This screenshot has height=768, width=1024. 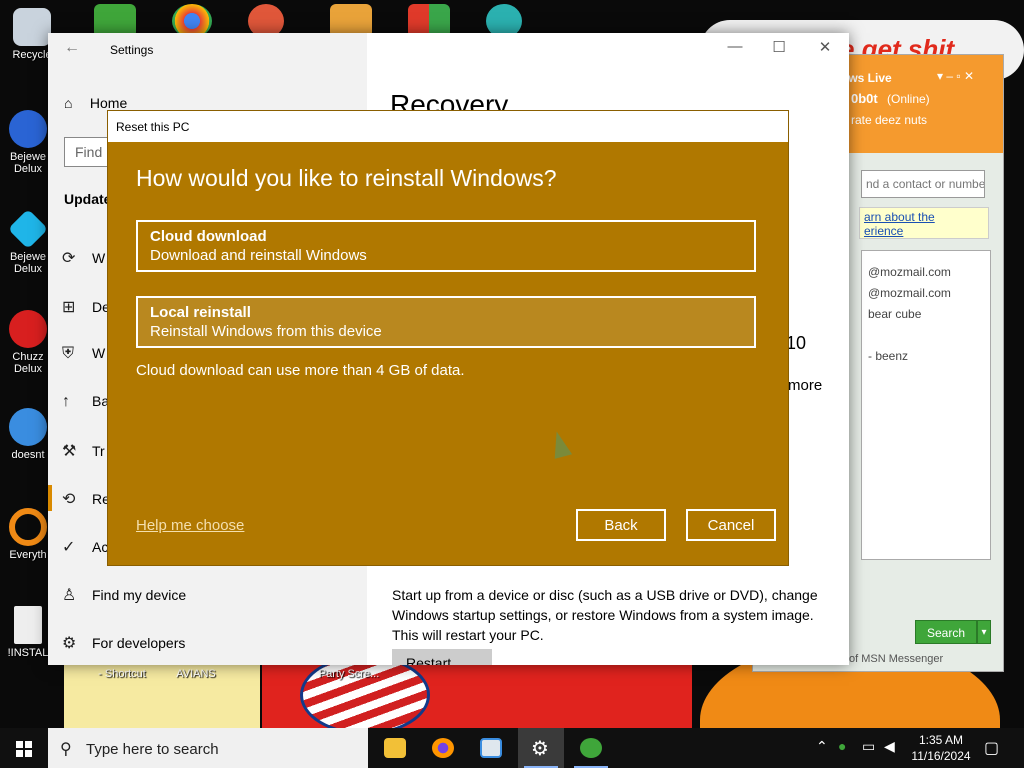 I want to click on sidebar-item-windows-security: ⛨ W, so click(x=83, y=354).